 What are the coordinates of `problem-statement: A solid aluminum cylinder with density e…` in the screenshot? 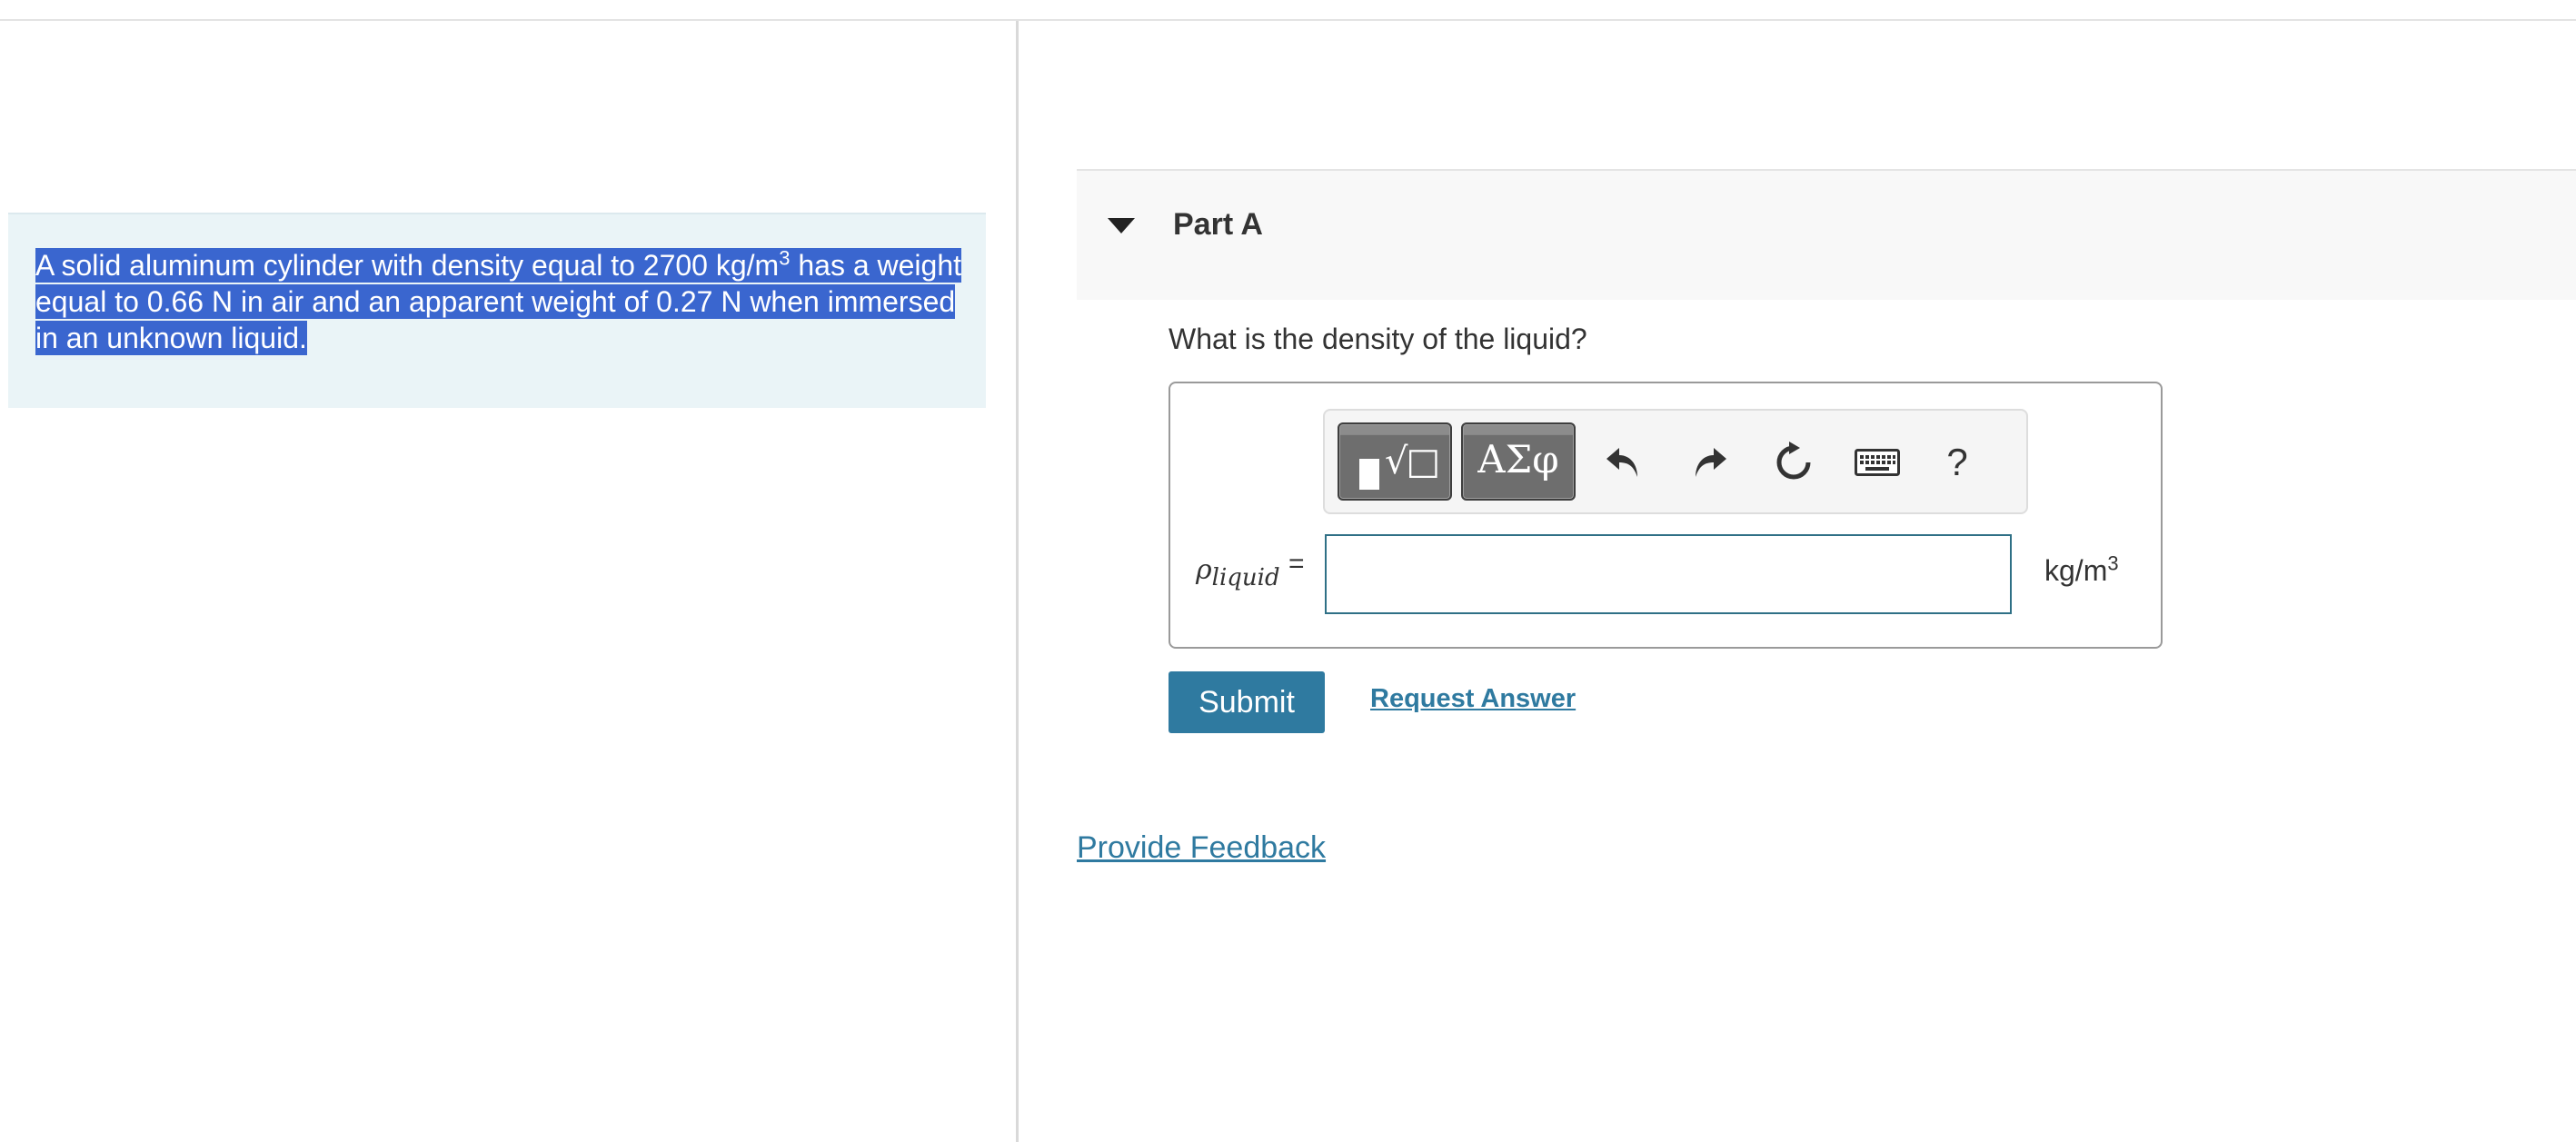 It's located at (503, 301).